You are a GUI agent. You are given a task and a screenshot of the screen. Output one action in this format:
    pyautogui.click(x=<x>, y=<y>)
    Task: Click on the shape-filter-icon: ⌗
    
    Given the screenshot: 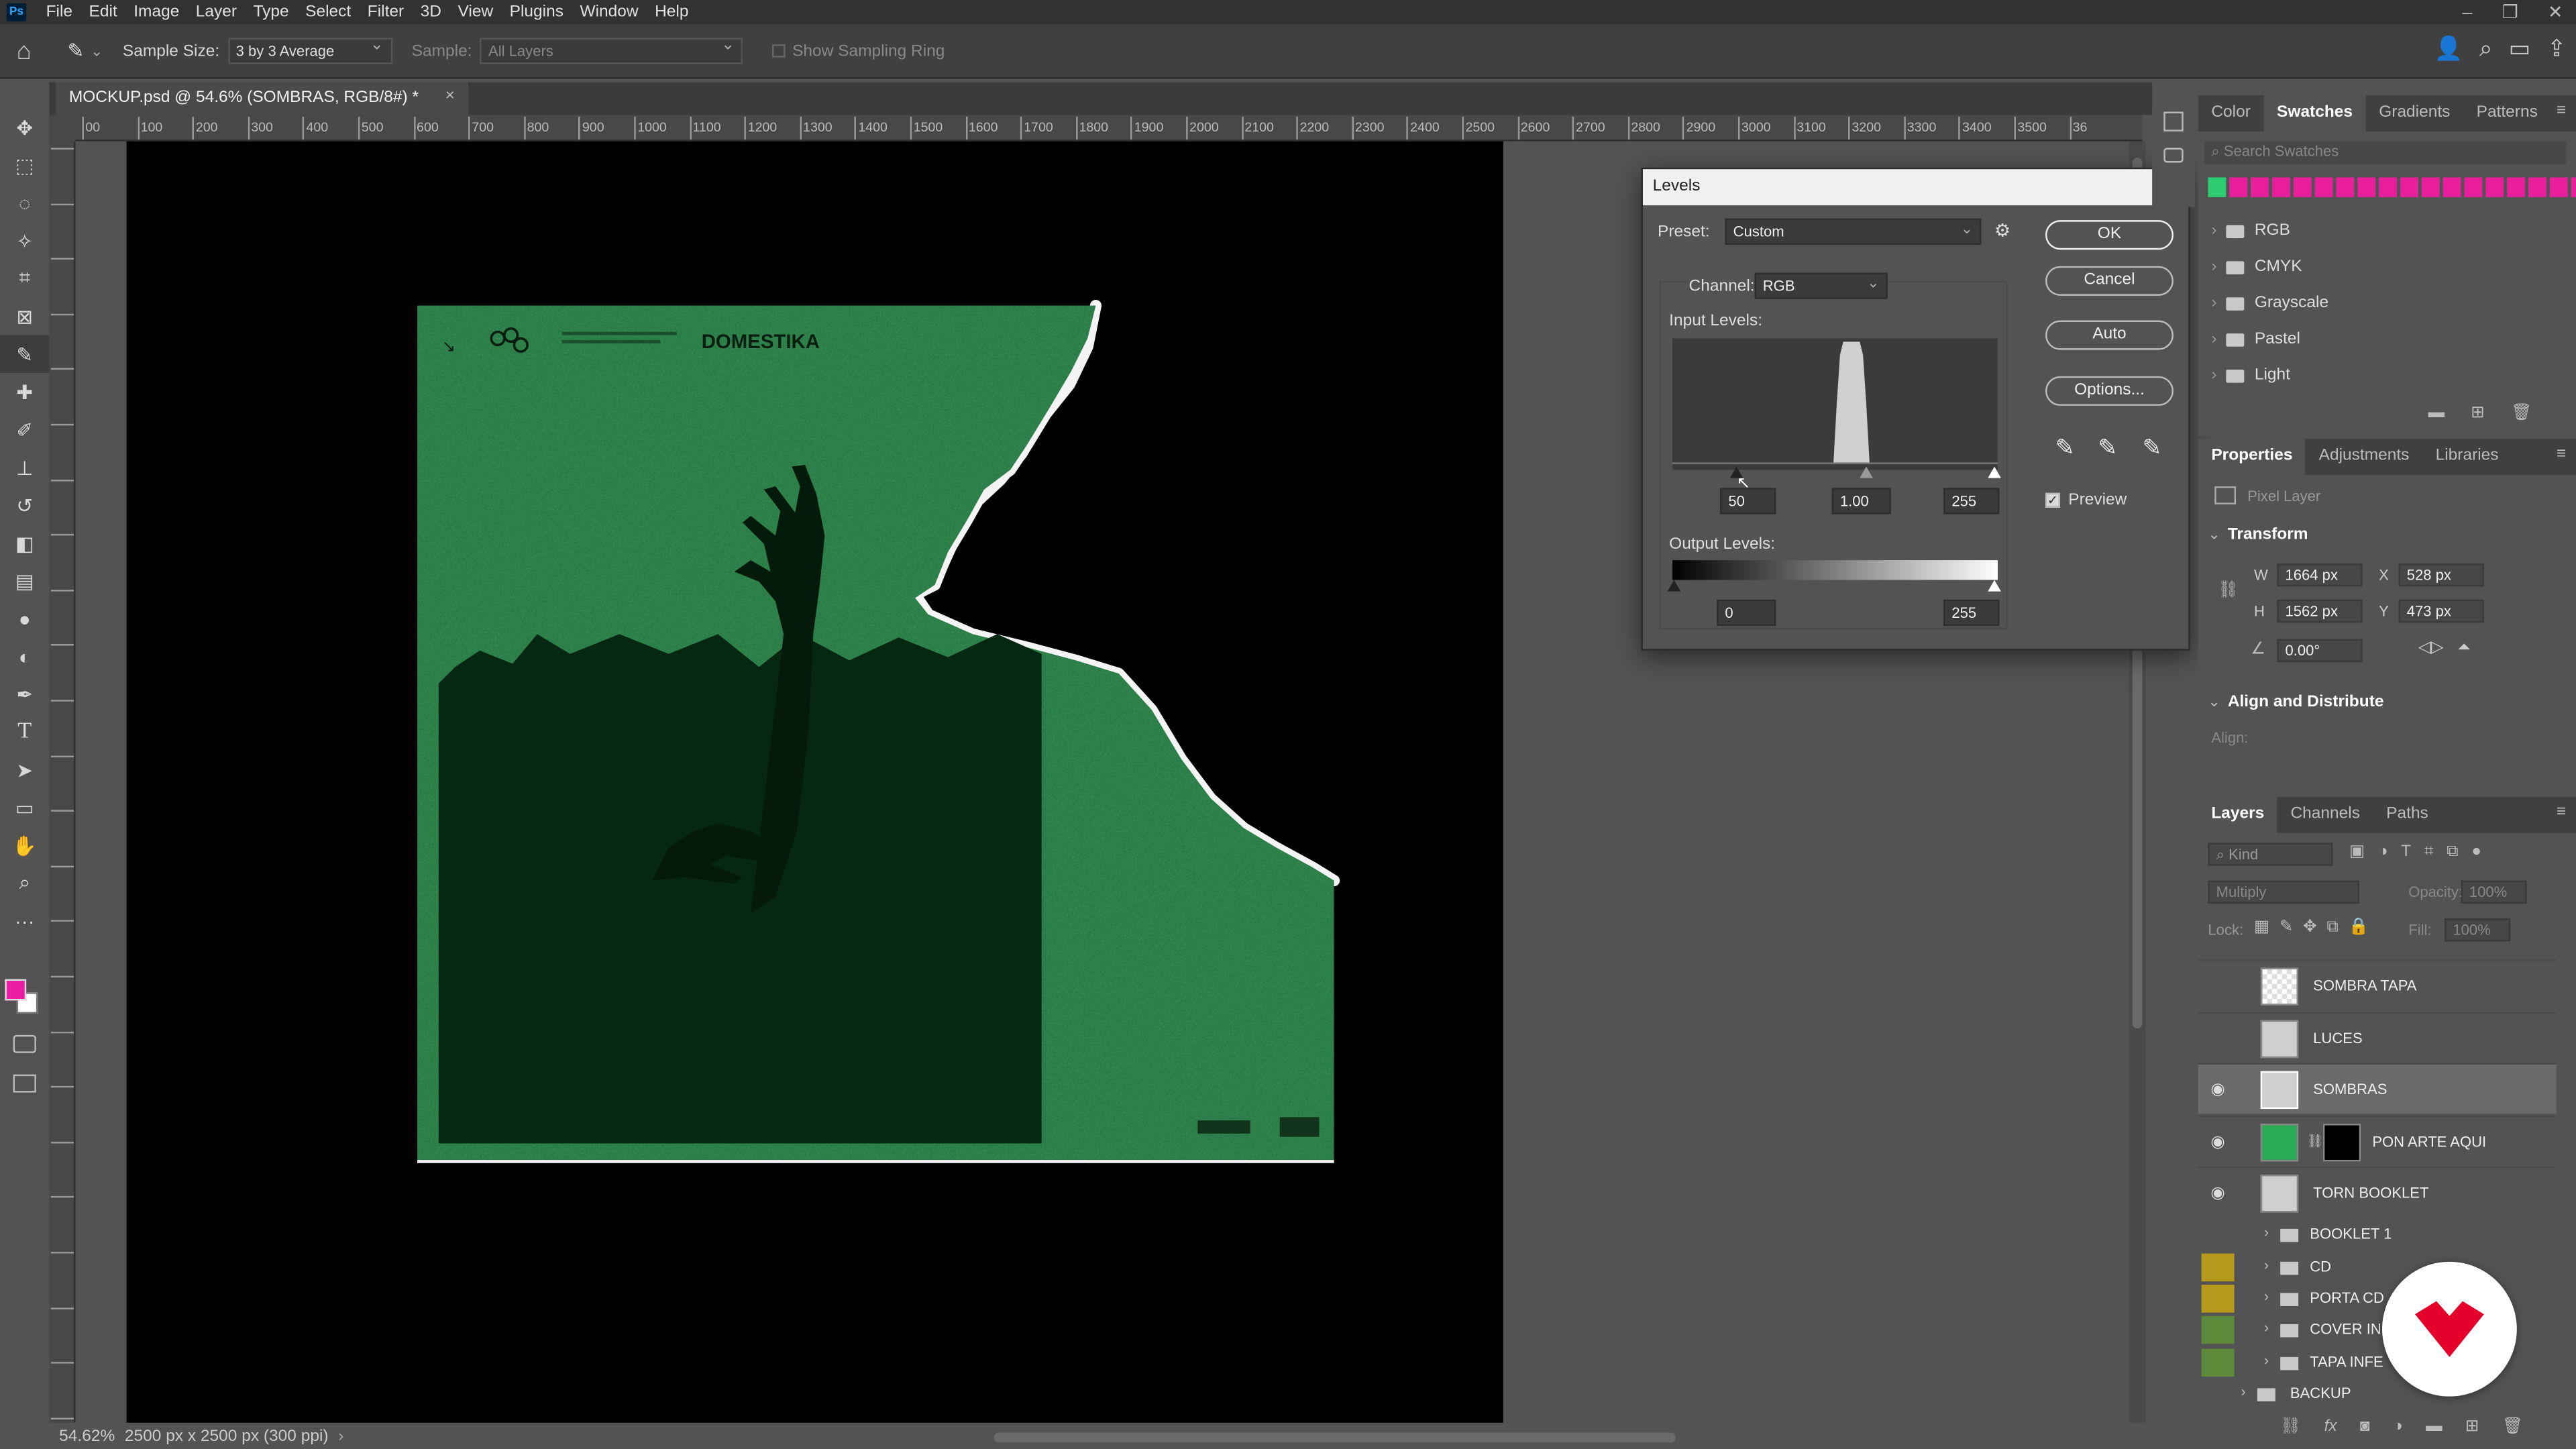 What is the action you would take?
    pyautogui.click(x=2429, y=852)
    